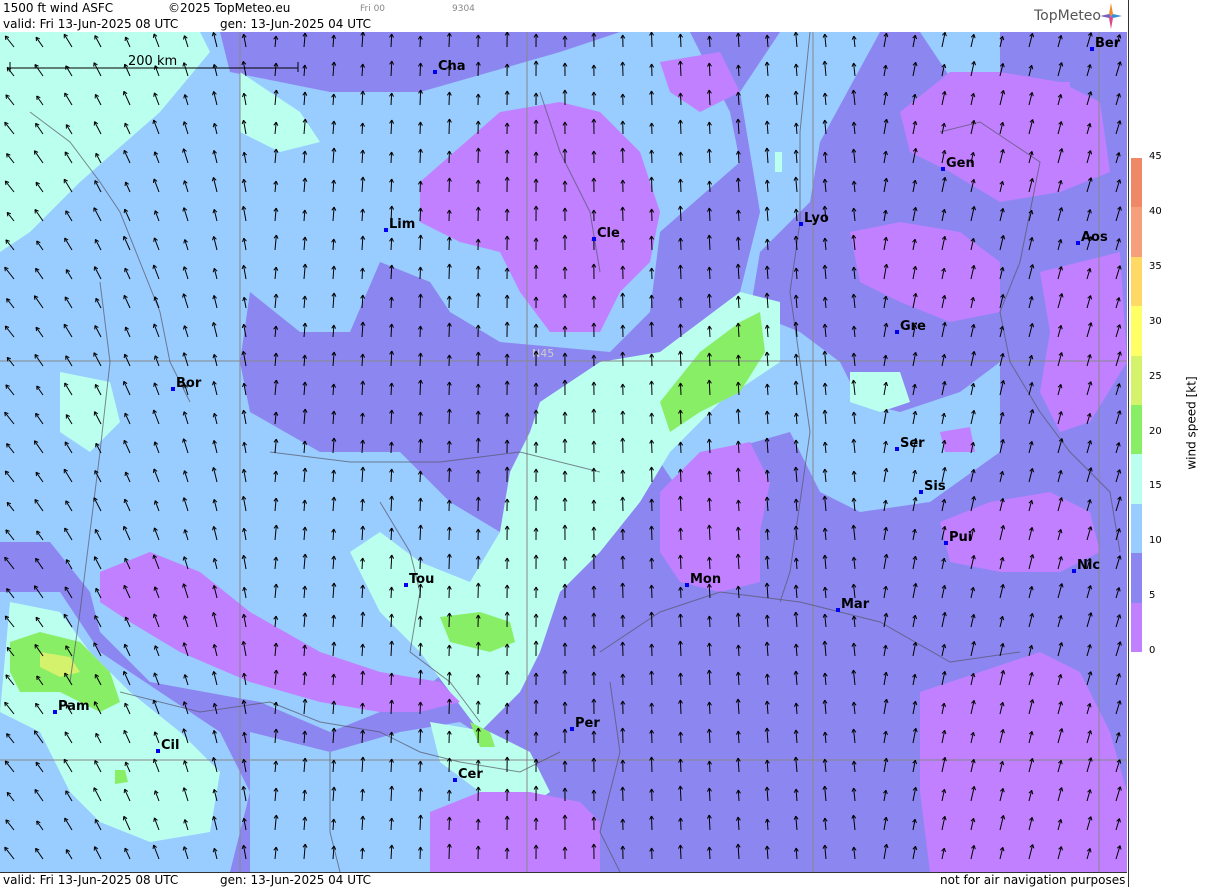 This screenshot has height=888, width=1219. I want to click on city-marker-mon, so click(687, 585).